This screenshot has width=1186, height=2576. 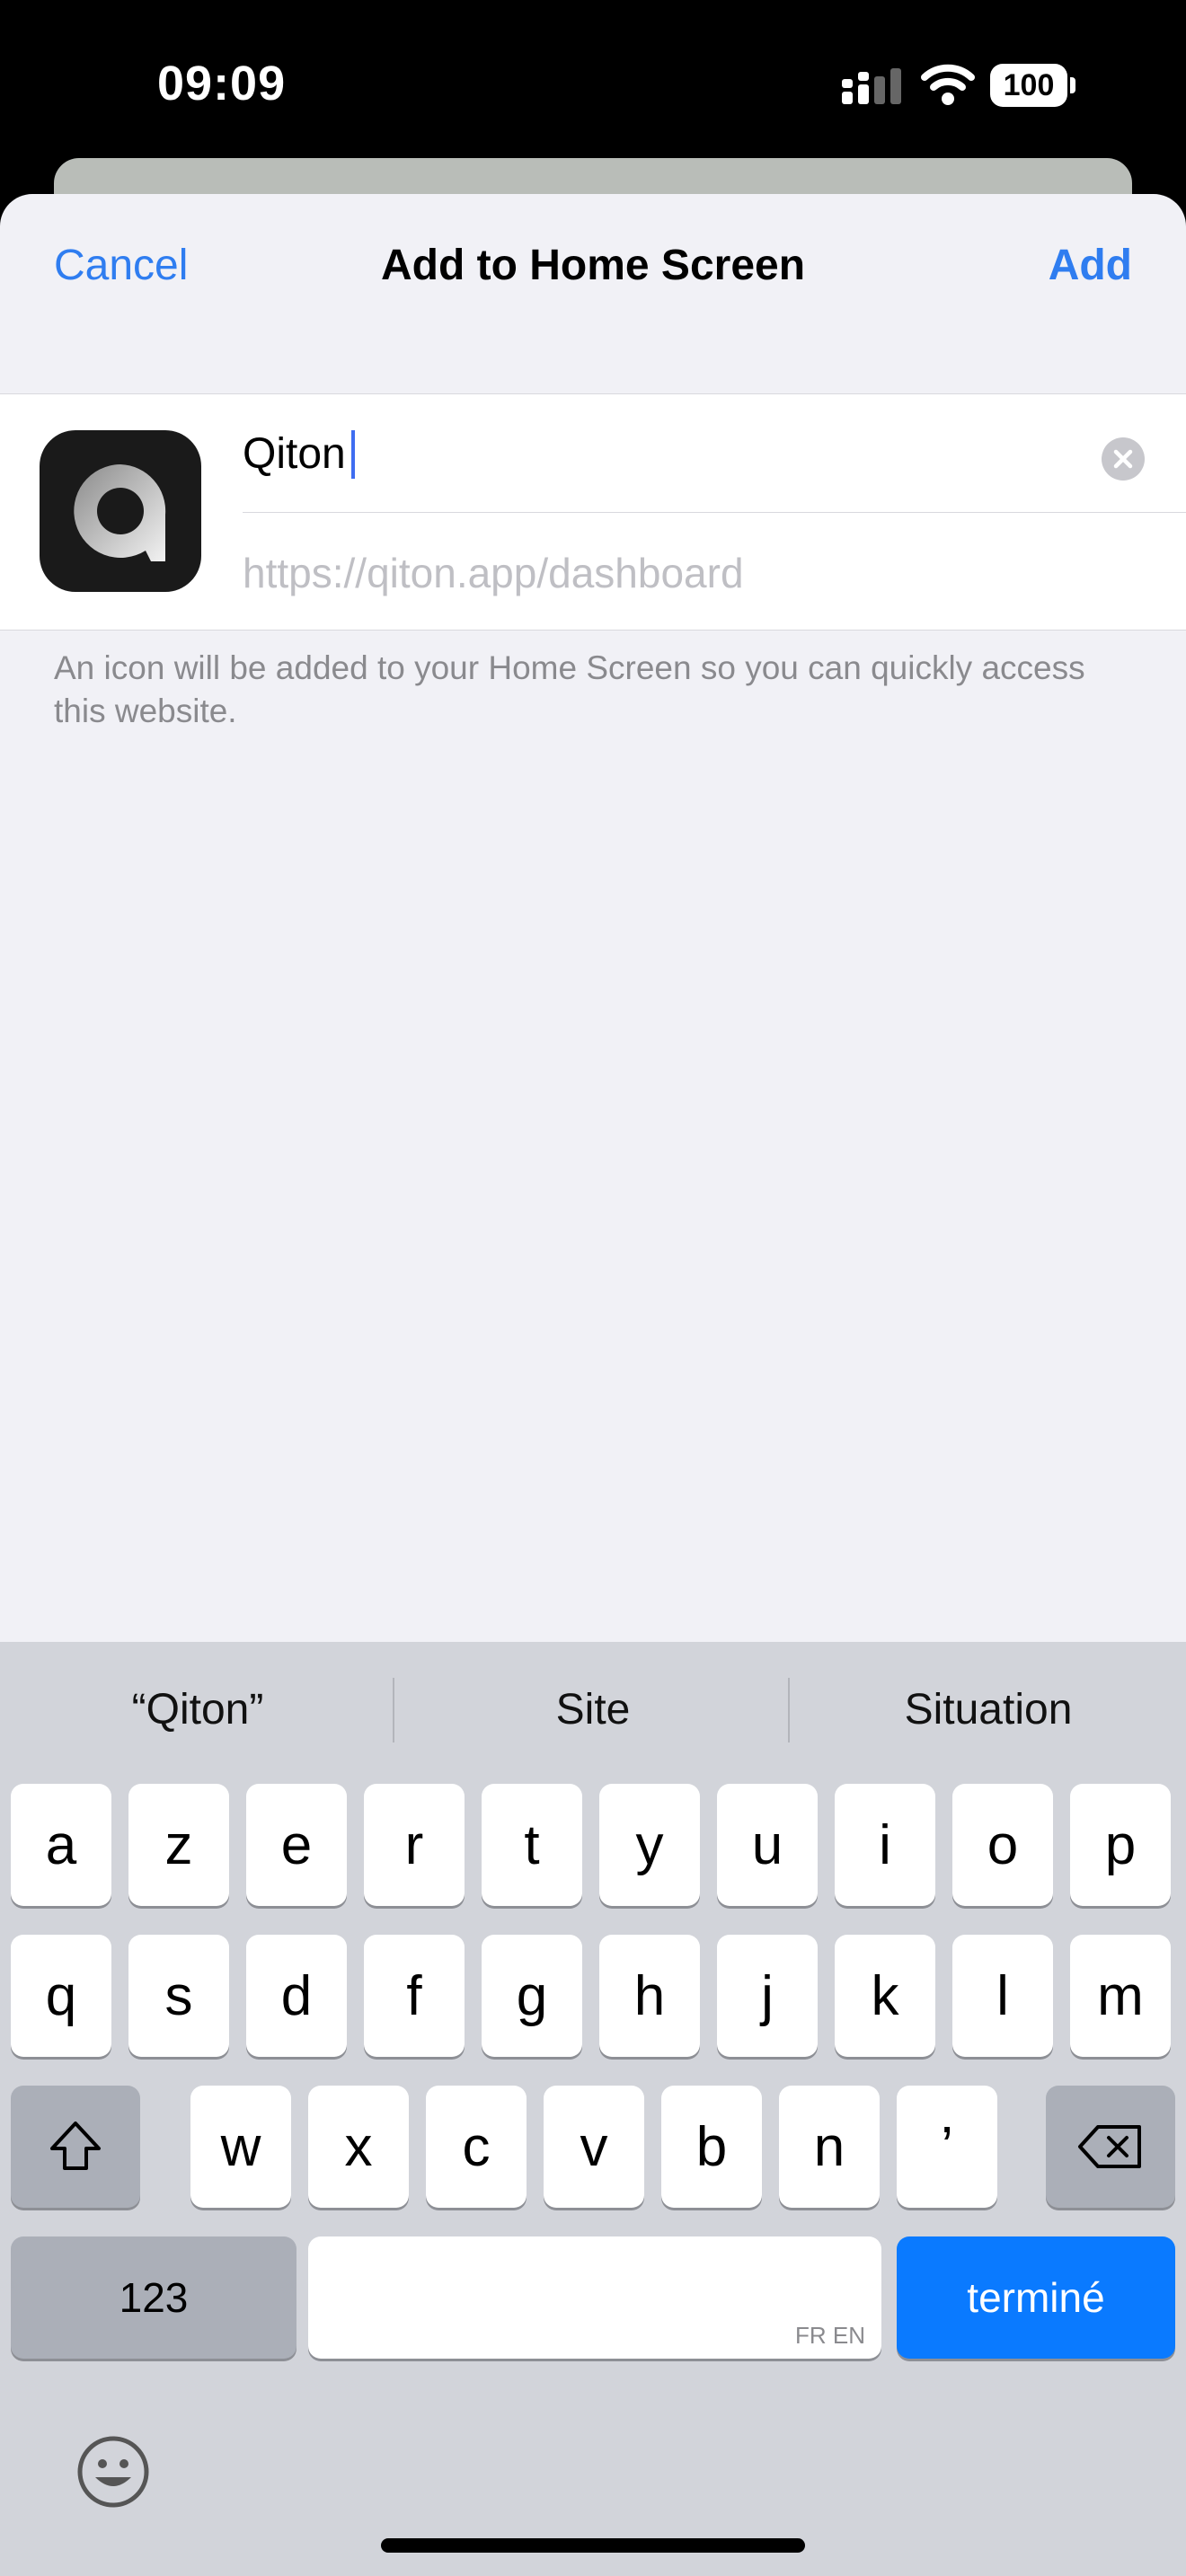 What do you see at coordinates (358, 2147) in the screenshot?
I see `key-x: x` at bounding box center [358, 2147].